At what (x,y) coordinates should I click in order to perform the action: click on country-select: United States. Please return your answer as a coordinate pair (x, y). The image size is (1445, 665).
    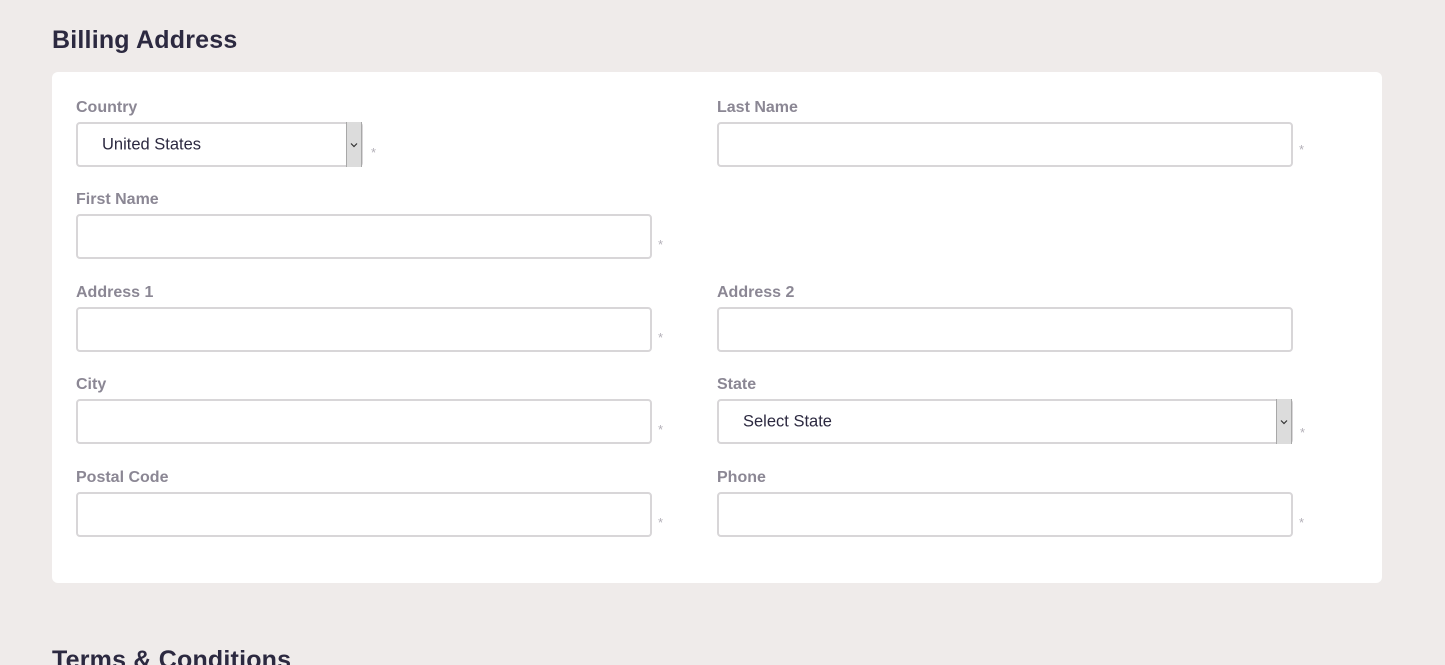
    Looking at the image, I should click on (219, 144).